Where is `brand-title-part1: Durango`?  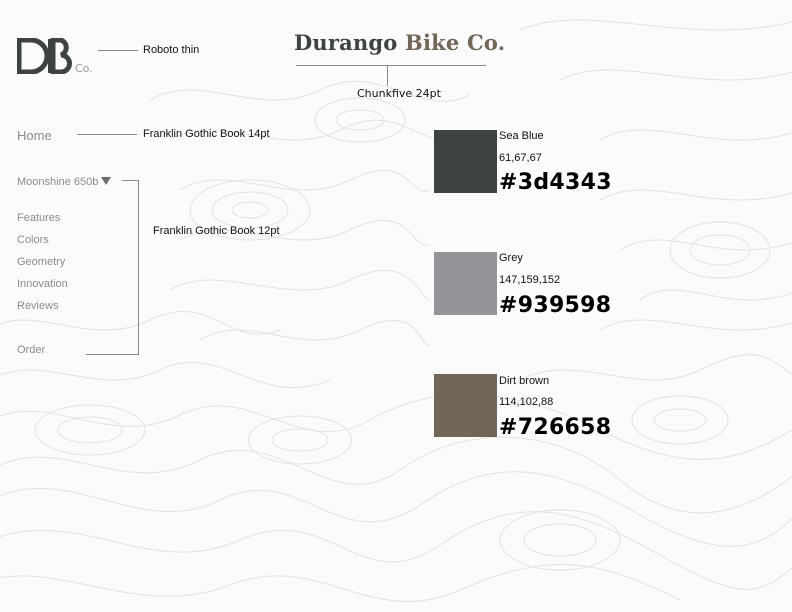
brand-title-part1: Durango is located at coordinates (350, 42).